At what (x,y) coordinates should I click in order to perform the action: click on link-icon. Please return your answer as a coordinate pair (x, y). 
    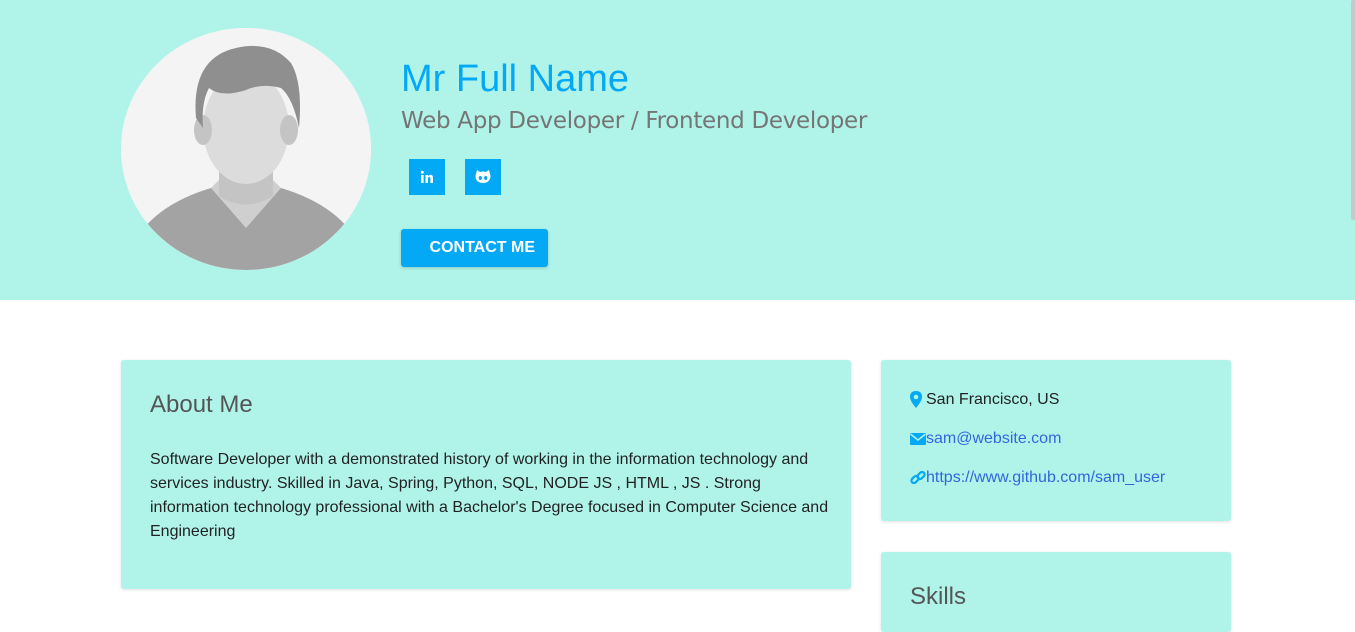
    Looking at the image, I should click on (918, 478).